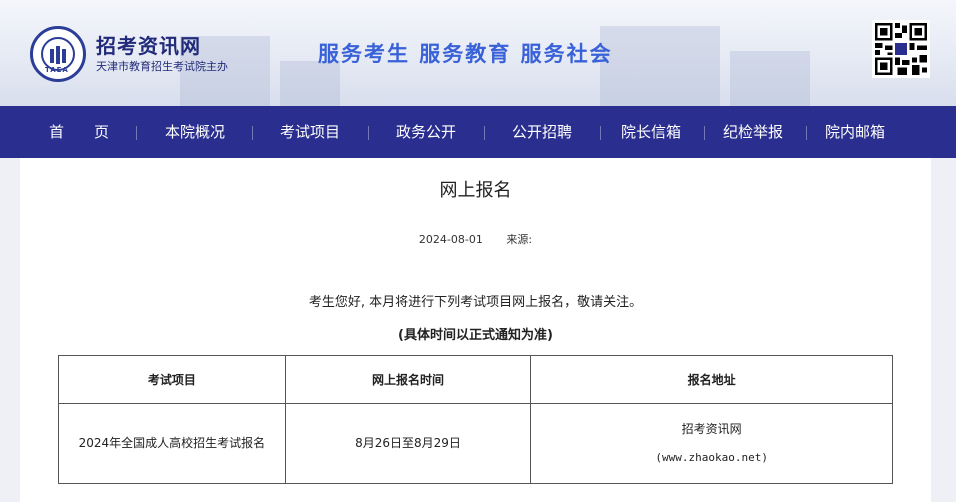 This screenshot has width=956, height=502. What do you see at coordinates (408, 443) in the screenshot?
I see `cell-time: 8月26日至8月29日` at bounding box center [408, 443].